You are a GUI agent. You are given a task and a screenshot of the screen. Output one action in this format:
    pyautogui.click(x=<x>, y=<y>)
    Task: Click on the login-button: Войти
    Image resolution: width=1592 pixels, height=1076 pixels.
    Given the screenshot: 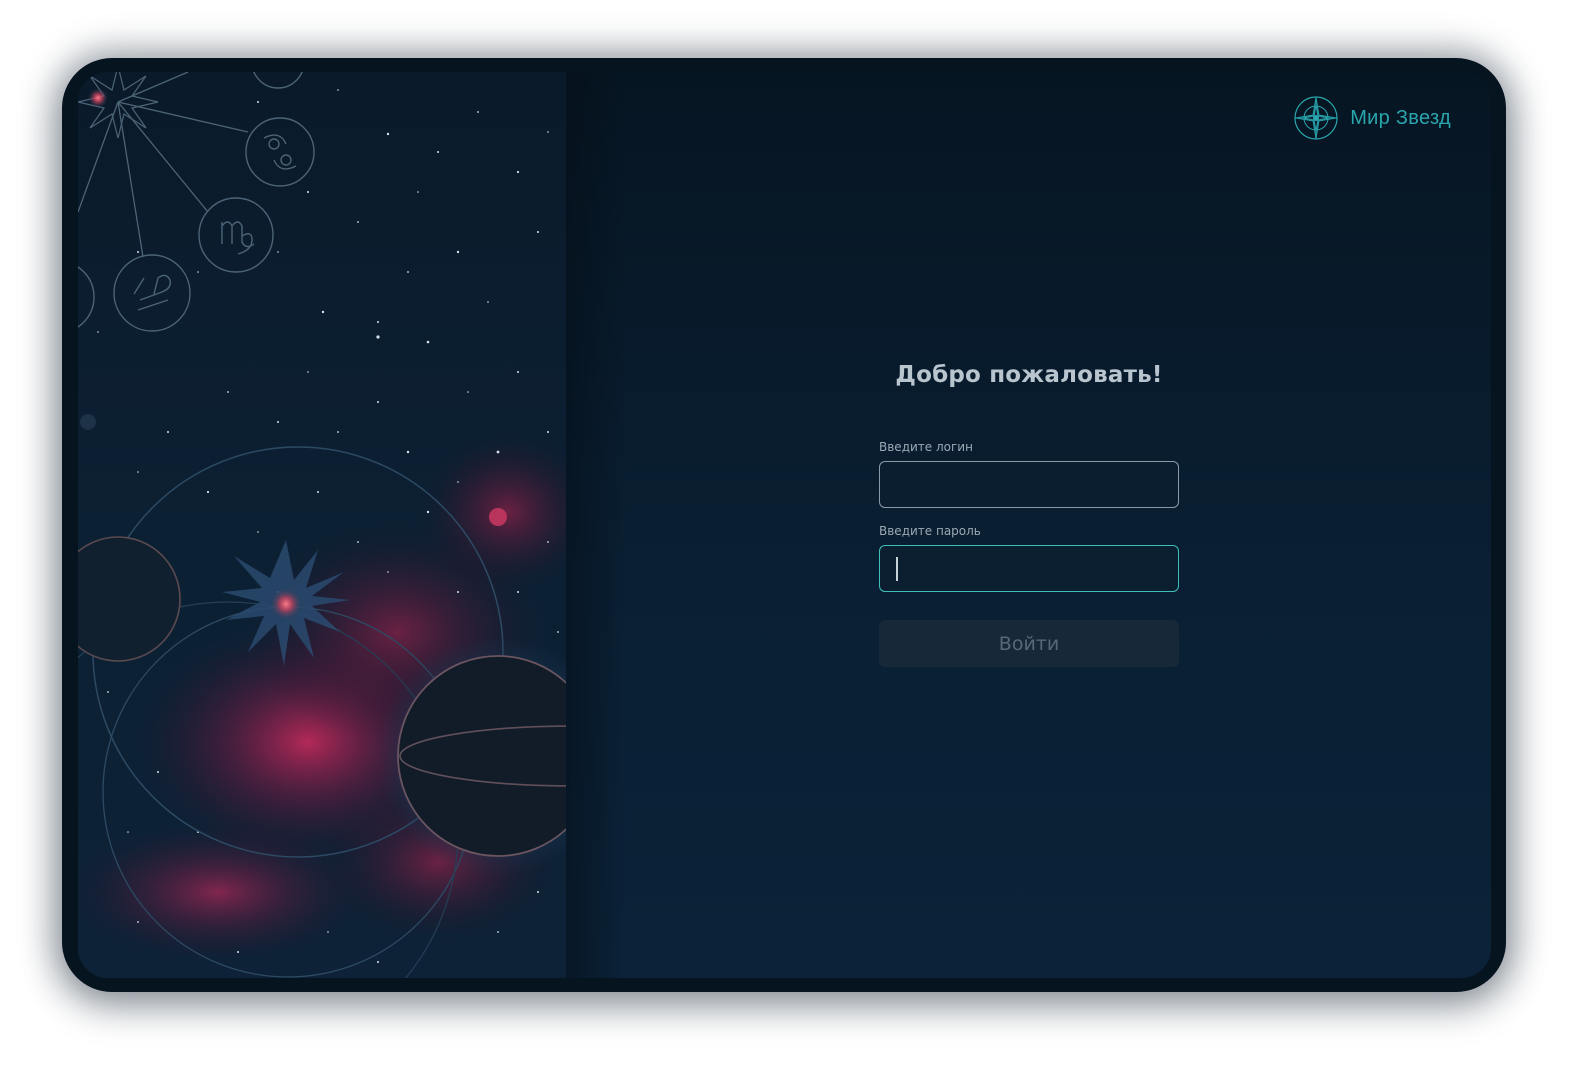 What is the action you would take?
    pyautogui.click(x=1029, y=643)
    